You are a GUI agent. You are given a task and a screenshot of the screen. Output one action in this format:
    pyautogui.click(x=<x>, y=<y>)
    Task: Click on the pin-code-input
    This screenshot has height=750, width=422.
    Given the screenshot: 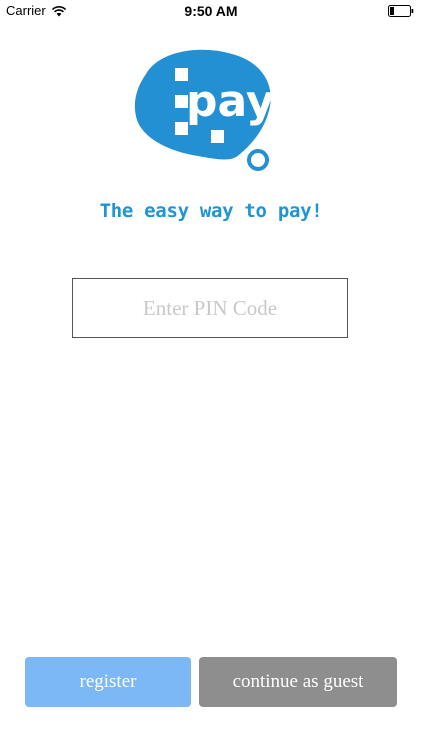 What is the action you would take?
    pyautogui.click(x=210, y=308)
    